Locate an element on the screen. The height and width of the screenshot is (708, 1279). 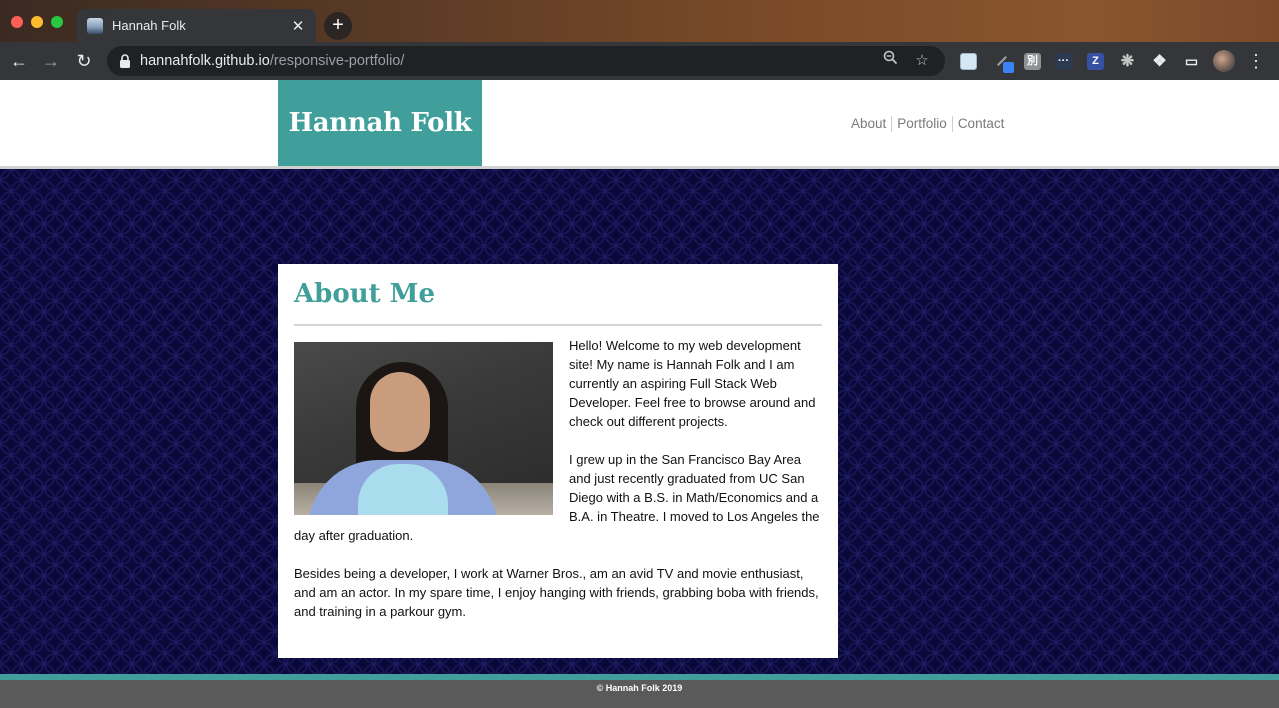
window-titlebar: Hannah Folk ✕ + is located at coordinates (639, 21).